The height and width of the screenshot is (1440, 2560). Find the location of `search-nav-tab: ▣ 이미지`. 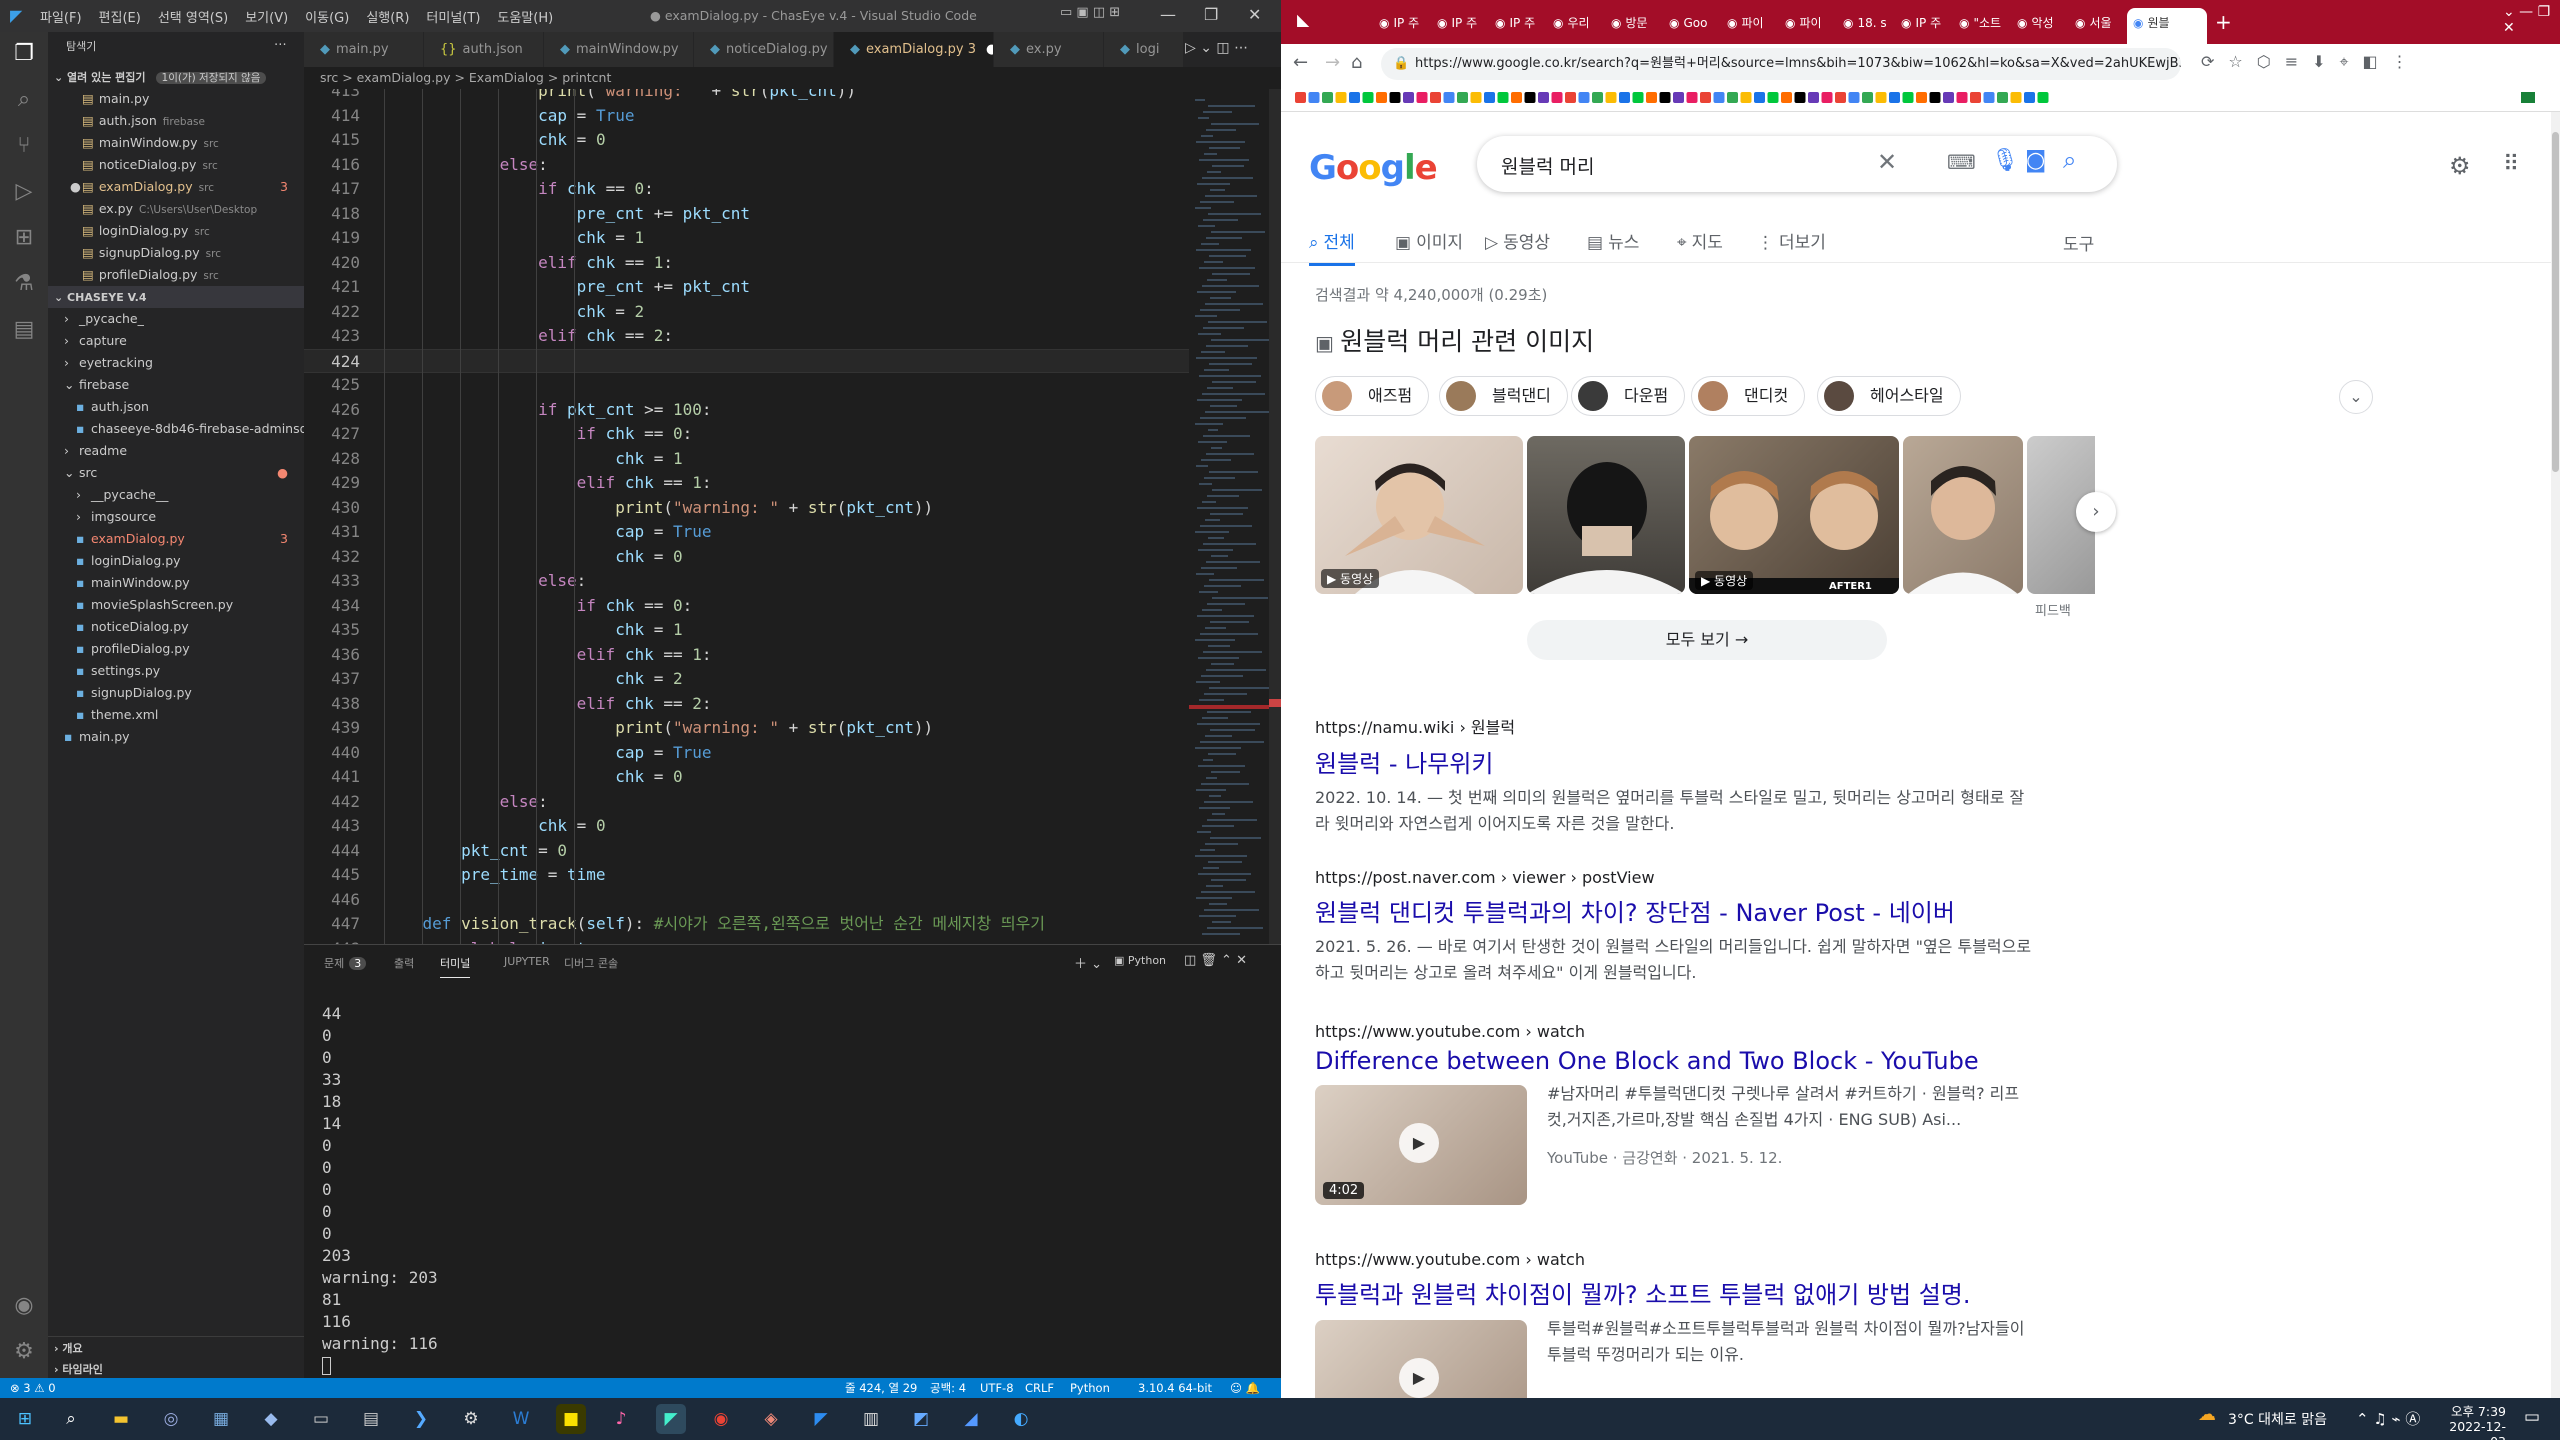

search-nav-tab: ▣ 이미지 is located at coordinates (1429, 240).